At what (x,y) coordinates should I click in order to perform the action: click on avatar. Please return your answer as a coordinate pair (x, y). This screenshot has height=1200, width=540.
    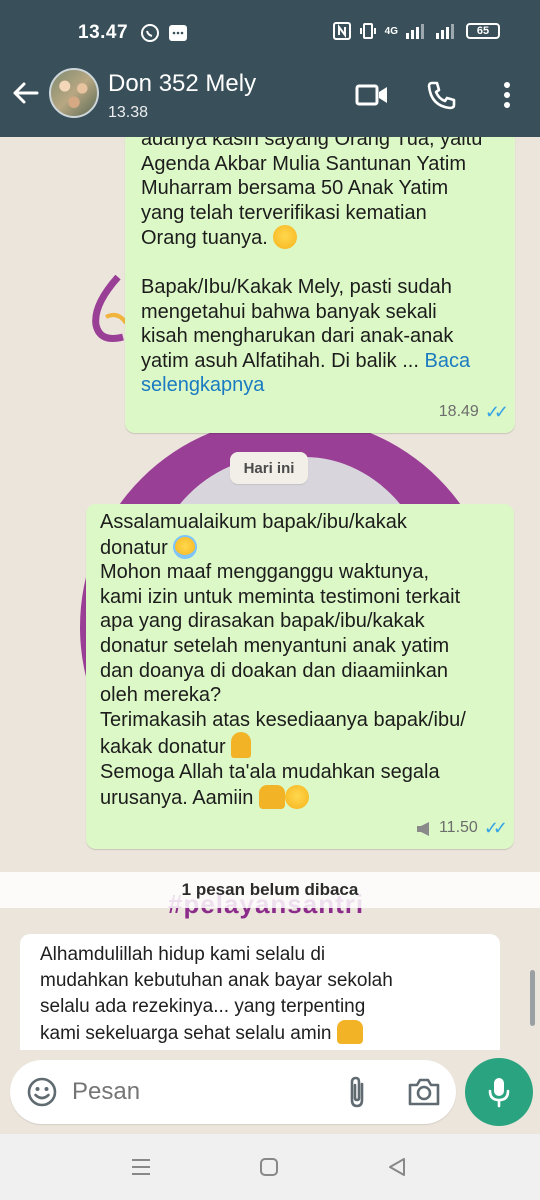
    Looking at the image, I should click on (74, 93).